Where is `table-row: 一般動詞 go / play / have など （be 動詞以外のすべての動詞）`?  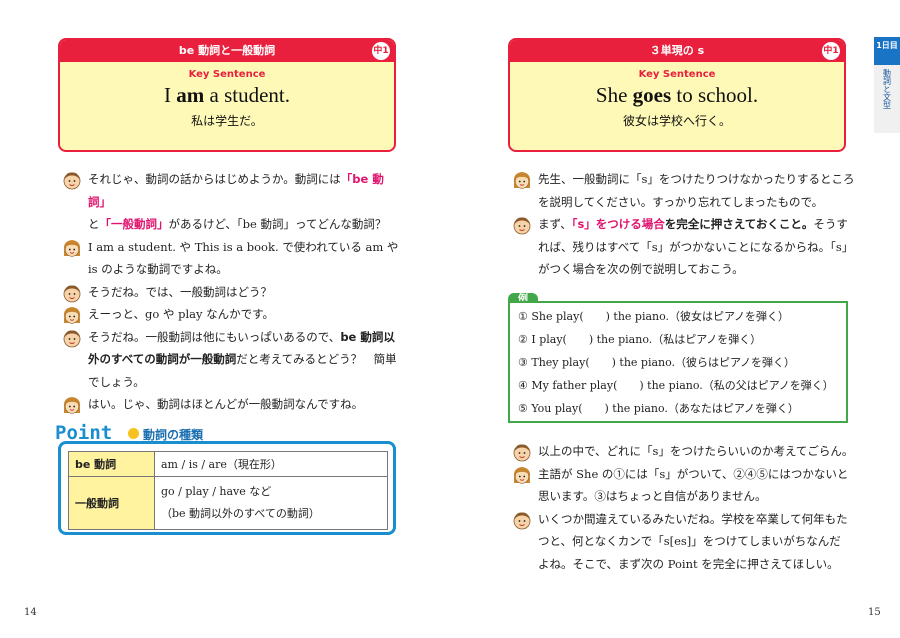 table-row: 一般動詞 go / play / have など （be 動詞以外のすべての動詞） is located at coordinates (228, 503).